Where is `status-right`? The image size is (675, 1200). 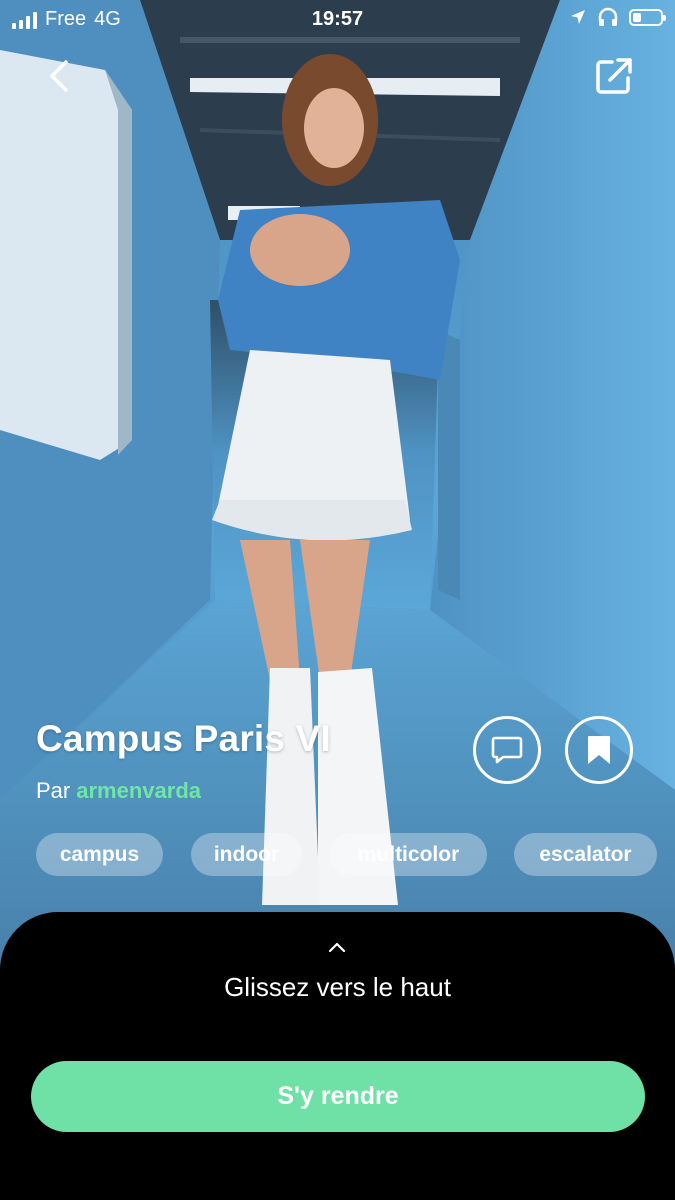 status-right is located at coordinates (617, 17).